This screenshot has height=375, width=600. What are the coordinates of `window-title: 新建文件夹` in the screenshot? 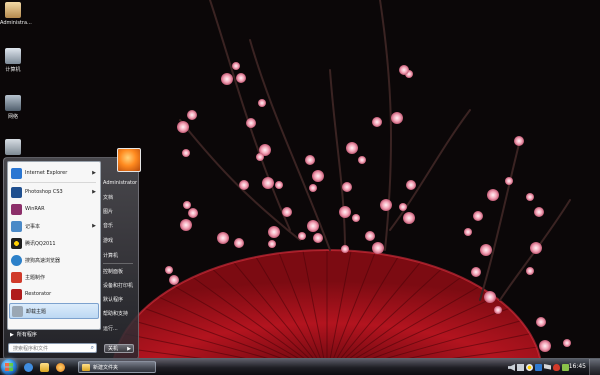 It's located at (106, 367).